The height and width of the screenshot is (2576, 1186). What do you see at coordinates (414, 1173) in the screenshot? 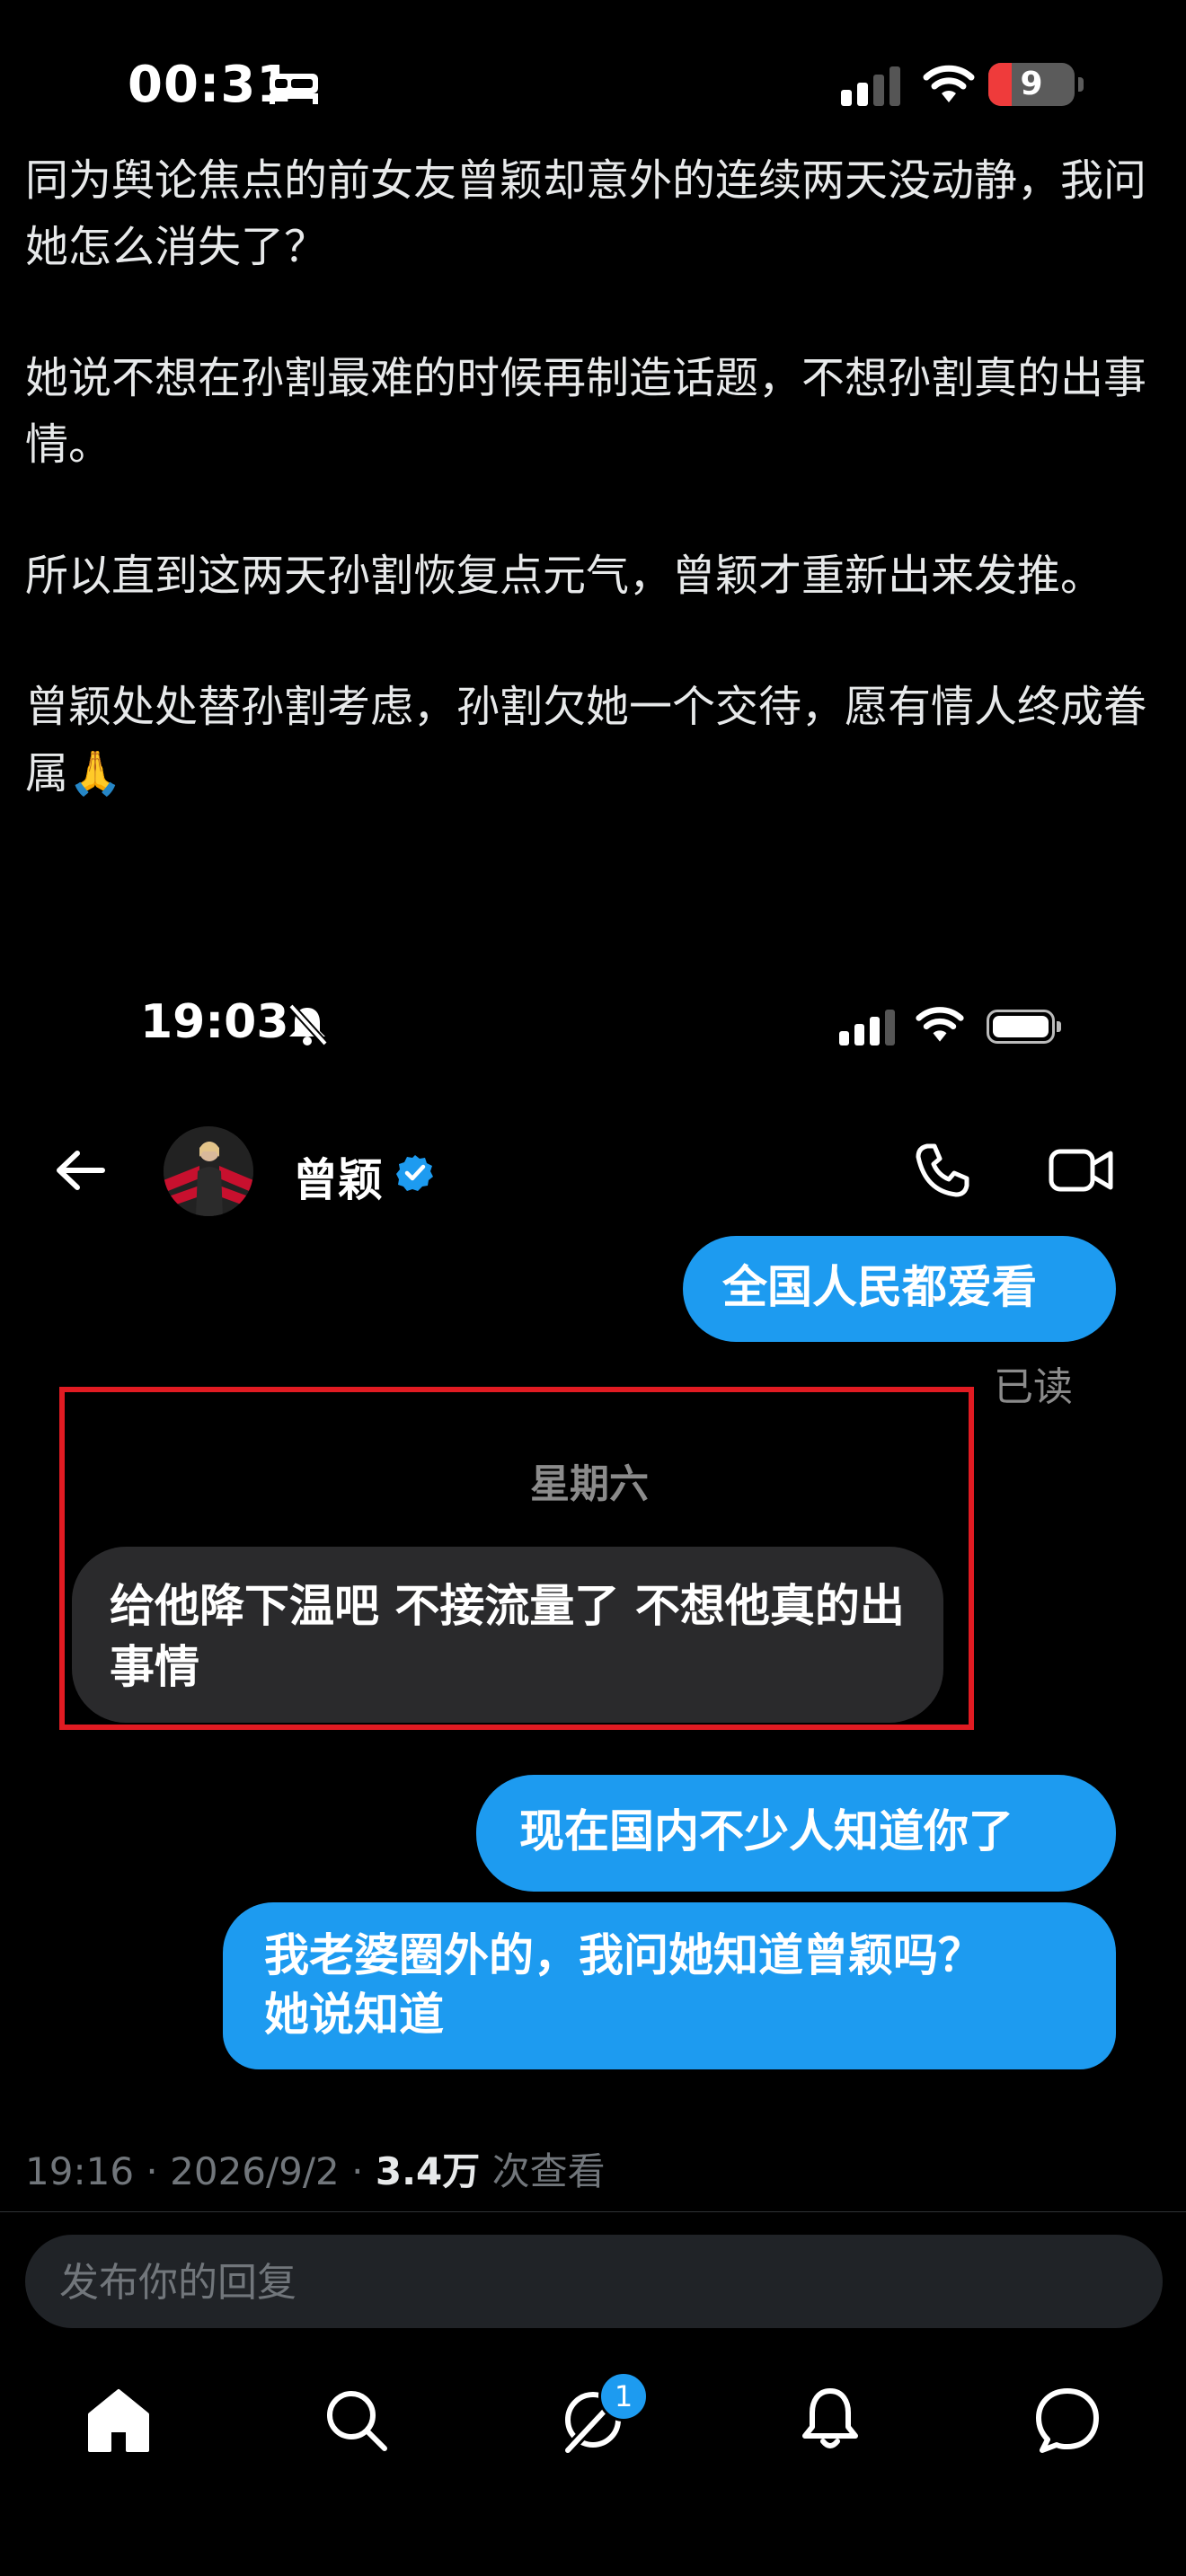
I see `verified-badge-icon` at bounding box center [414, 1173].